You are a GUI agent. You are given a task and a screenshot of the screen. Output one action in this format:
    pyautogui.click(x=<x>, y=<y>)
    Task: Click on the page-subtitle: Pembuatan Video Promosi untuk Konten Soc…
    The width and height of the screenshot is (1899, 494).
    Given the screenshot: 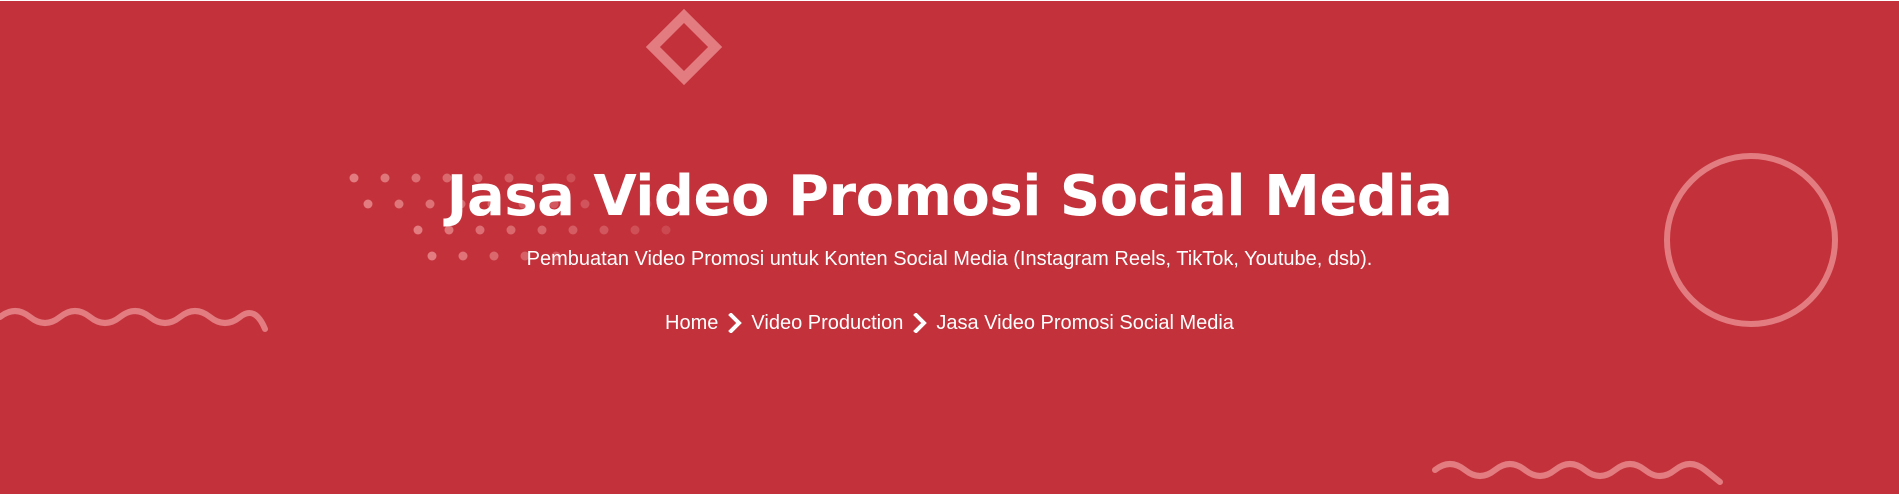 What is the action you would take?
    pyautogui.click(x=949, y=259)
    